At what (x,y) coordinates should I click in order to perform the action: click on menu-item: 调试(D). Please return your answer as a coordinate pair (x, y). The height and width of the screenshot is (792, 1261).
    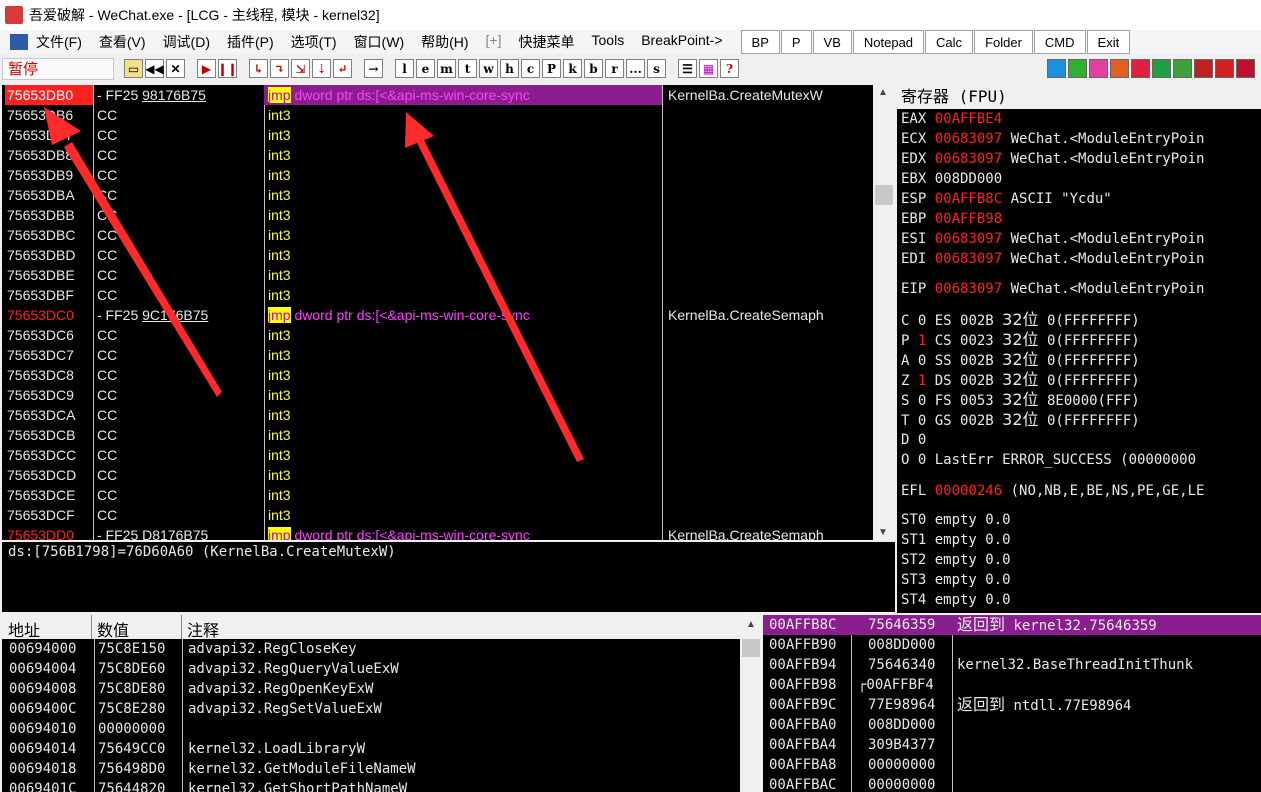
    Looking at the image, I should click on (186, 42).